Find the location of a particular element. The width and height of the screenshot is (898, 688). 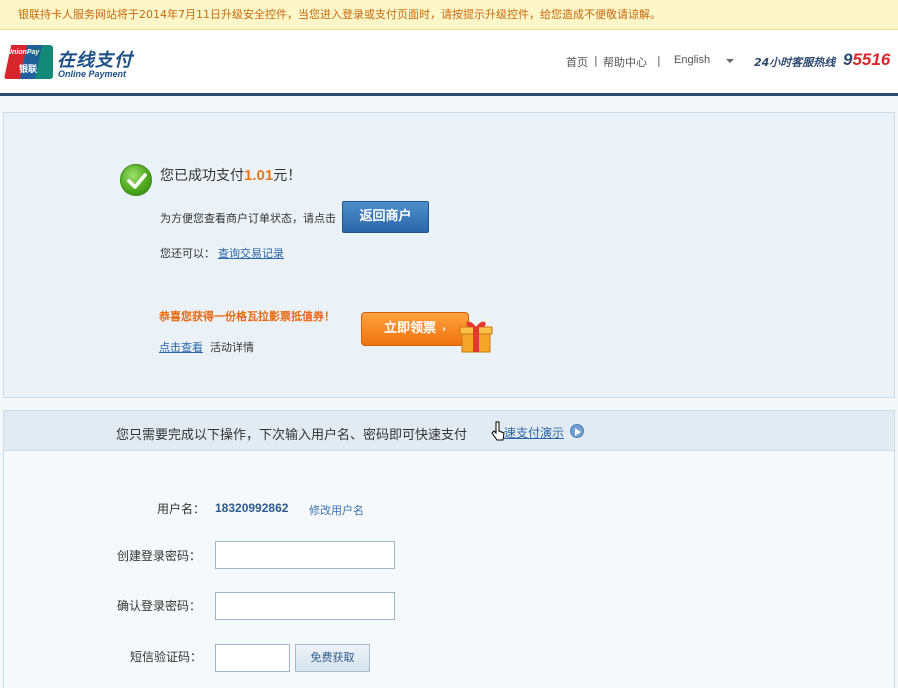

get-sms-code-button: 免费获取 is located at coordinates (332, 658).